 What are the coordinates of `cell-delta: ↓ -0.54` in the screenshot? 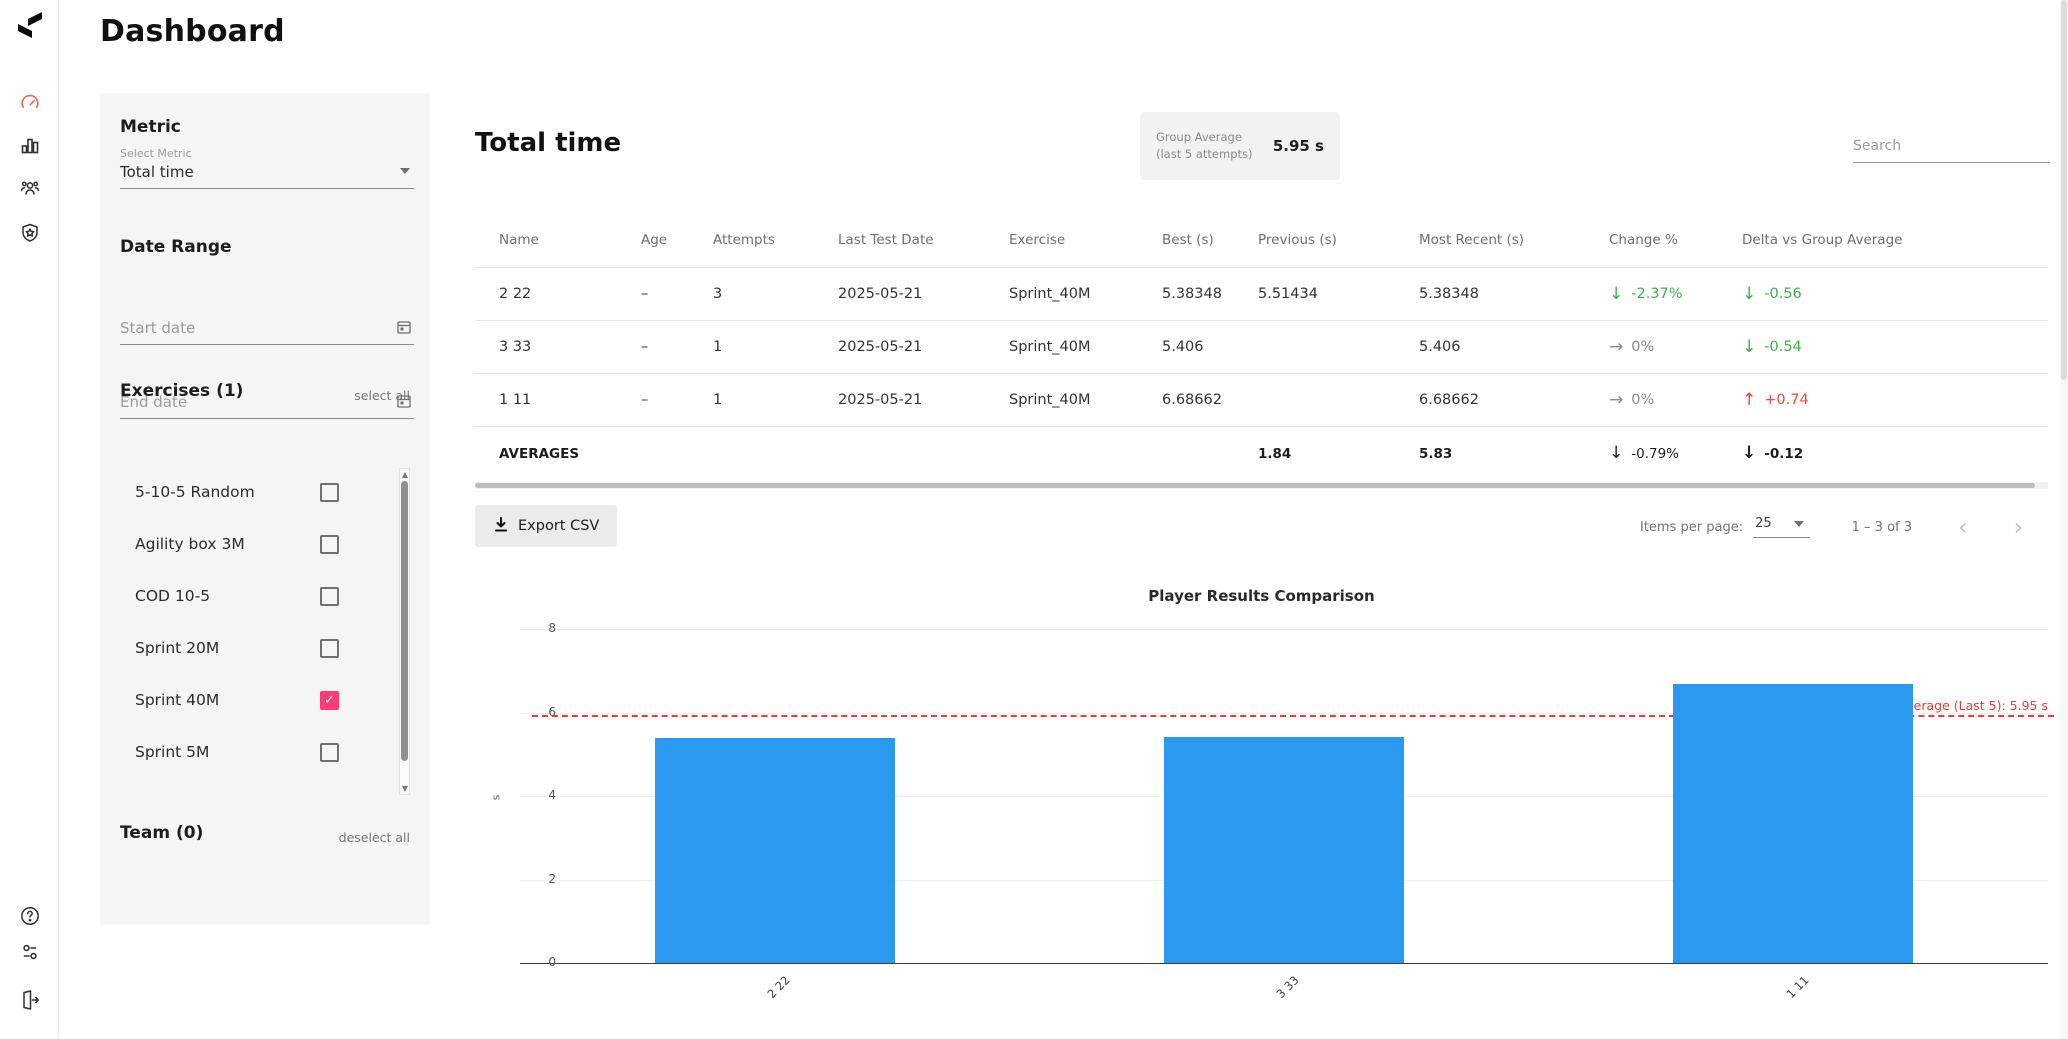 It's located at (1895, 346).